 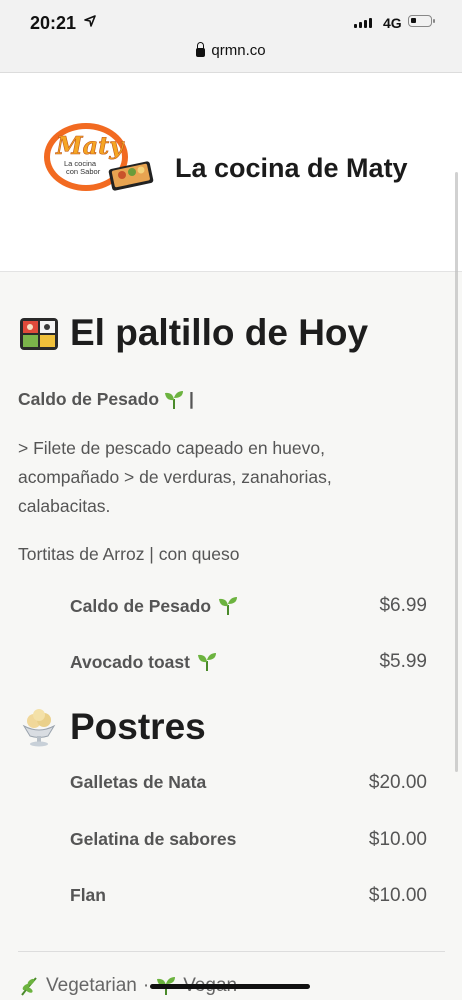 What do you see at coordinates (219, 332) in the screenshot?
I see `section-title-today-text: El paltillo de Hoy` at bounding box center [219, 332].